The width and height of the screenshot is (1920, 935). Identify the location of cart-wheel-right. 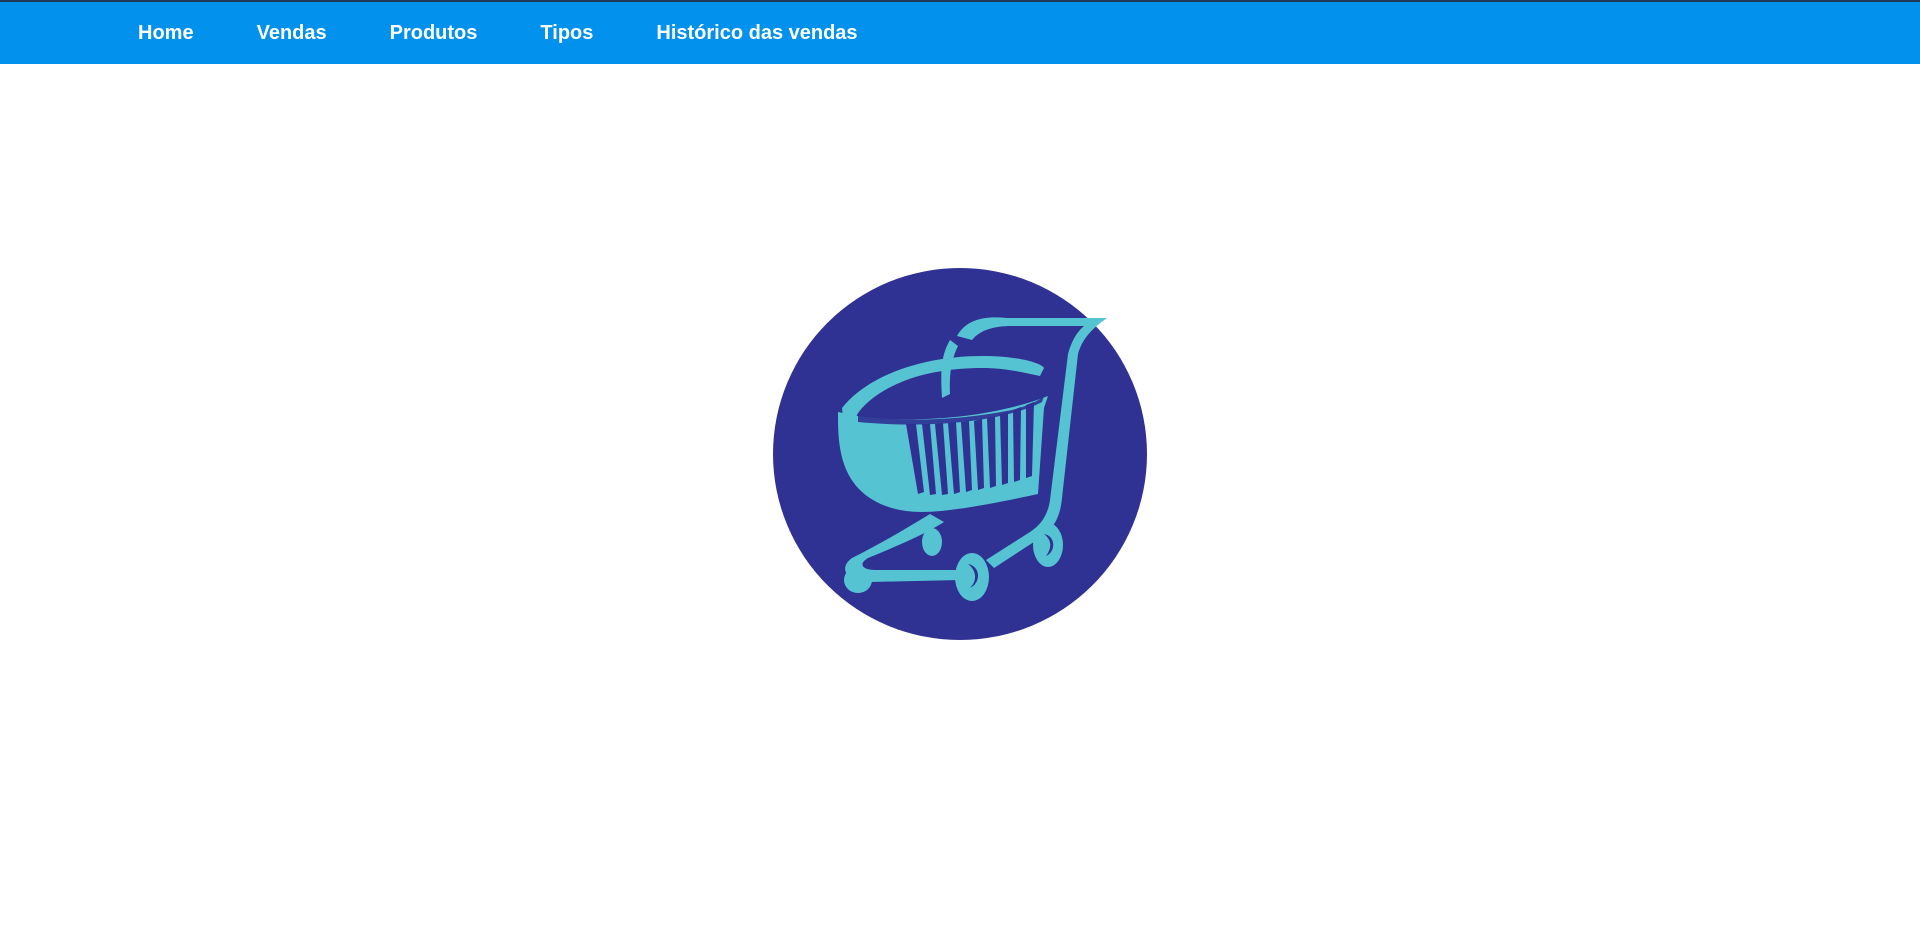
(1048, 545).